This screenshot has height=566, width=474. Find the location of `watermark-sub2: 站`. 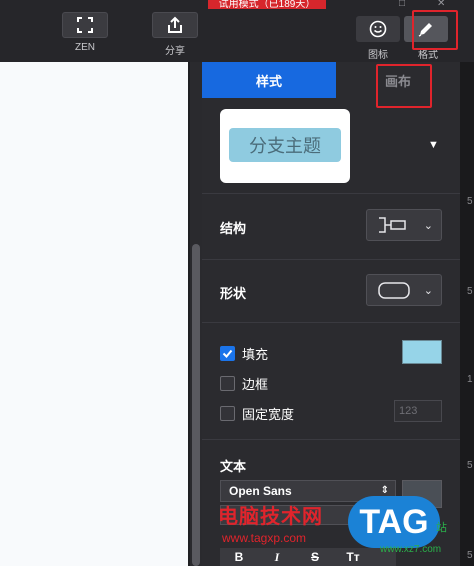

watermark-sub2: 站 is located at coordinates (441, 528).